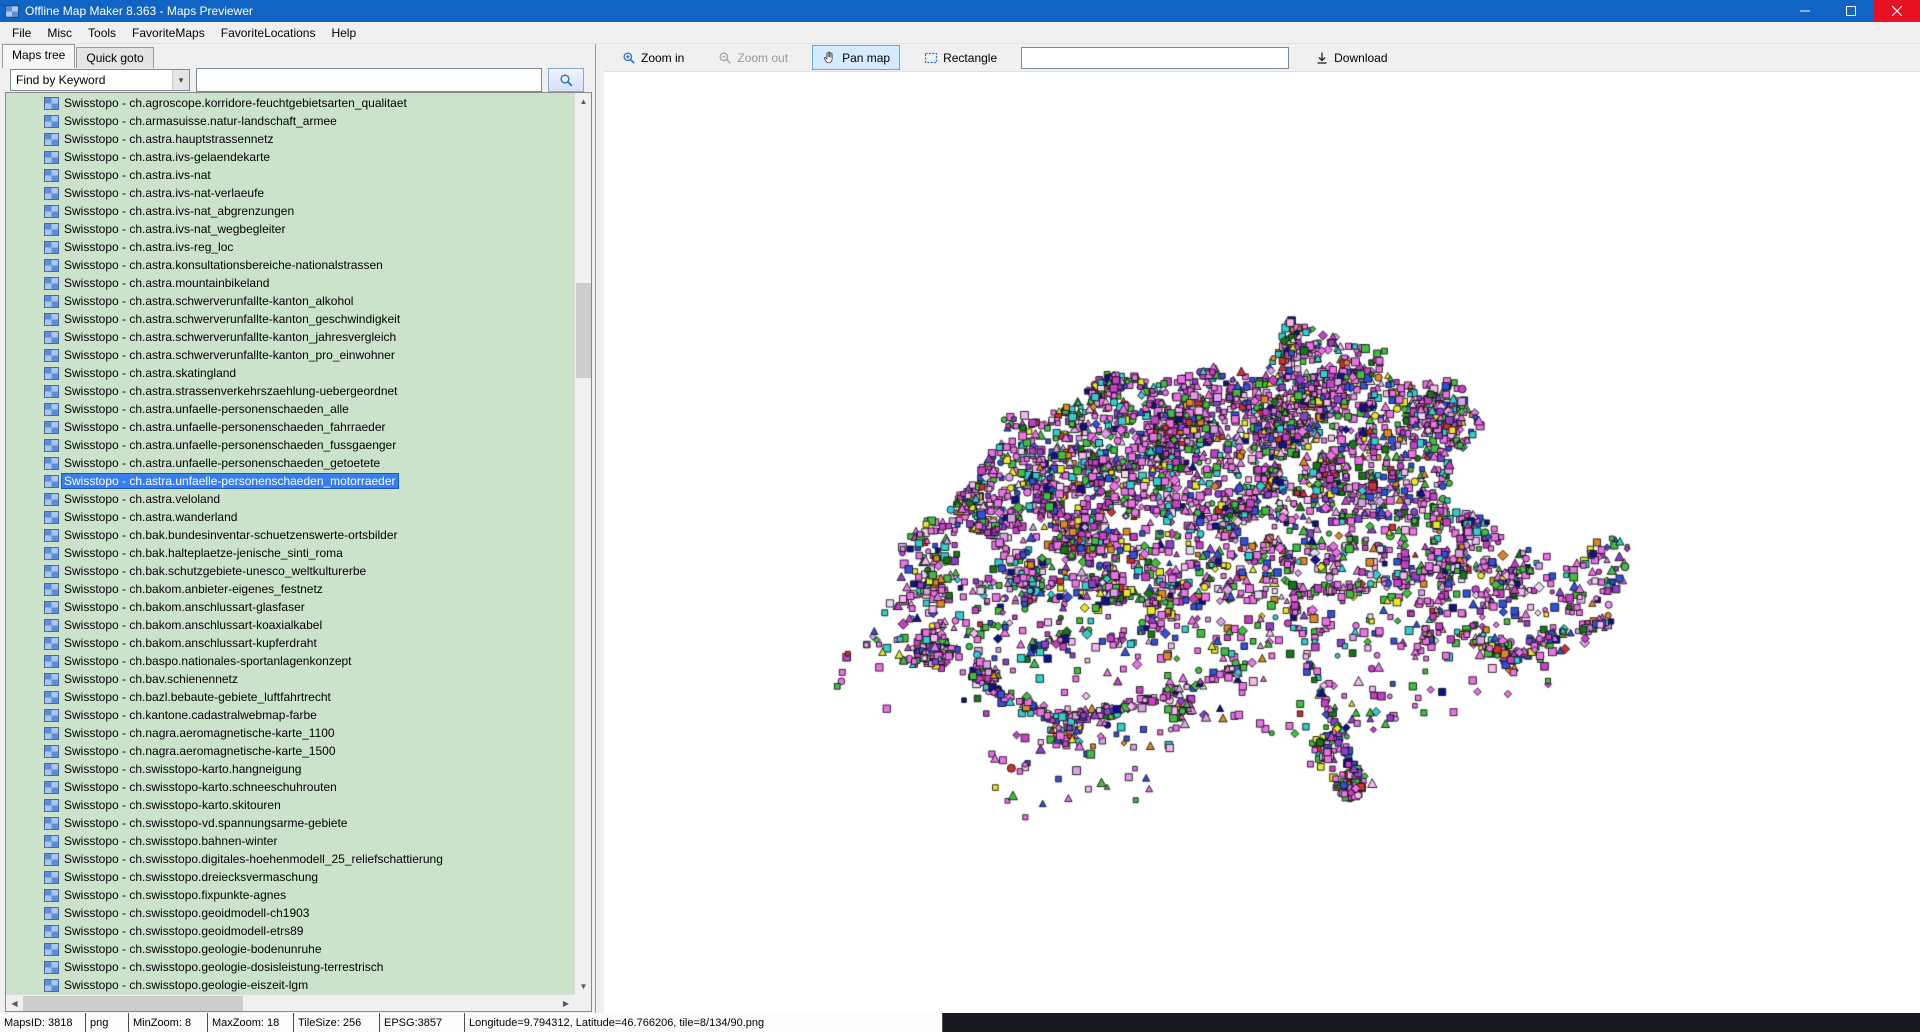 The height and width of the screenshot is (1032, 1920). What do you see at coordinates (290, 895) in the screenshot?
I see `list-item: Swisstopo - ch.swisstopo.fixpunkte-agnes` at bounding box center [290, 895].